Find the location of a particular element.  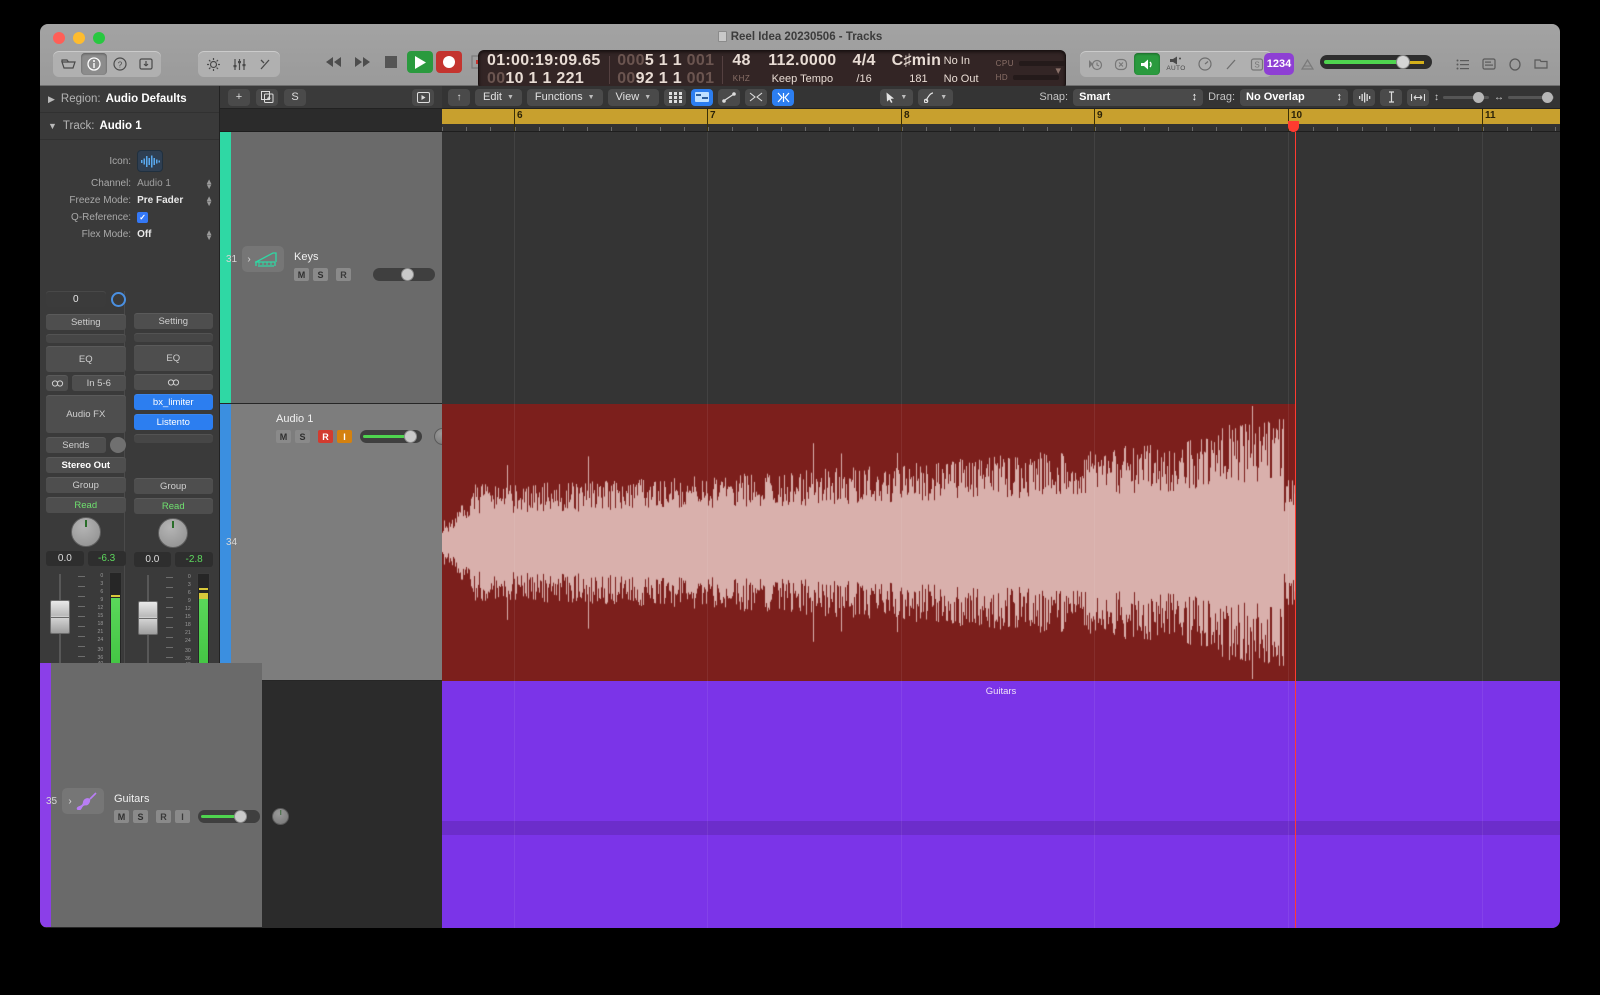

snap-select: Smart ↕ is located at coordinates (1138, 97).